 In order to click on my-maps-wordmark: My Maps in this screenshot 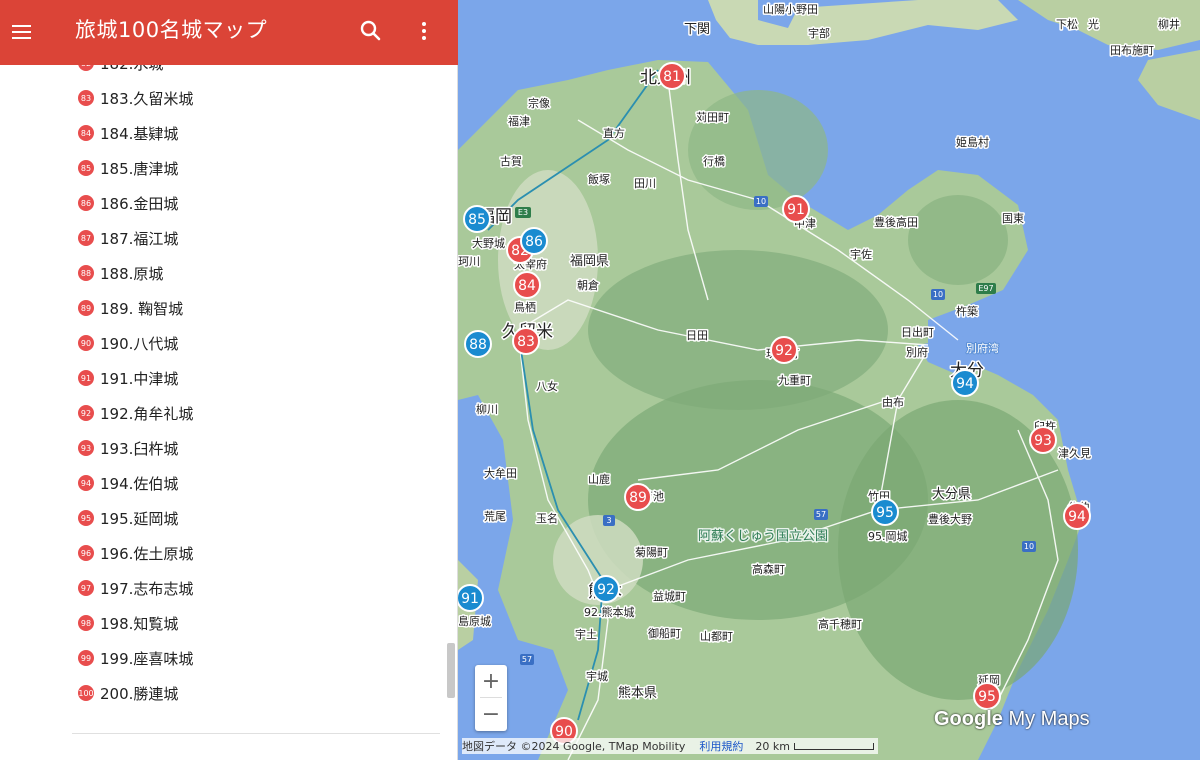, I will do `click(1049, 719)`.